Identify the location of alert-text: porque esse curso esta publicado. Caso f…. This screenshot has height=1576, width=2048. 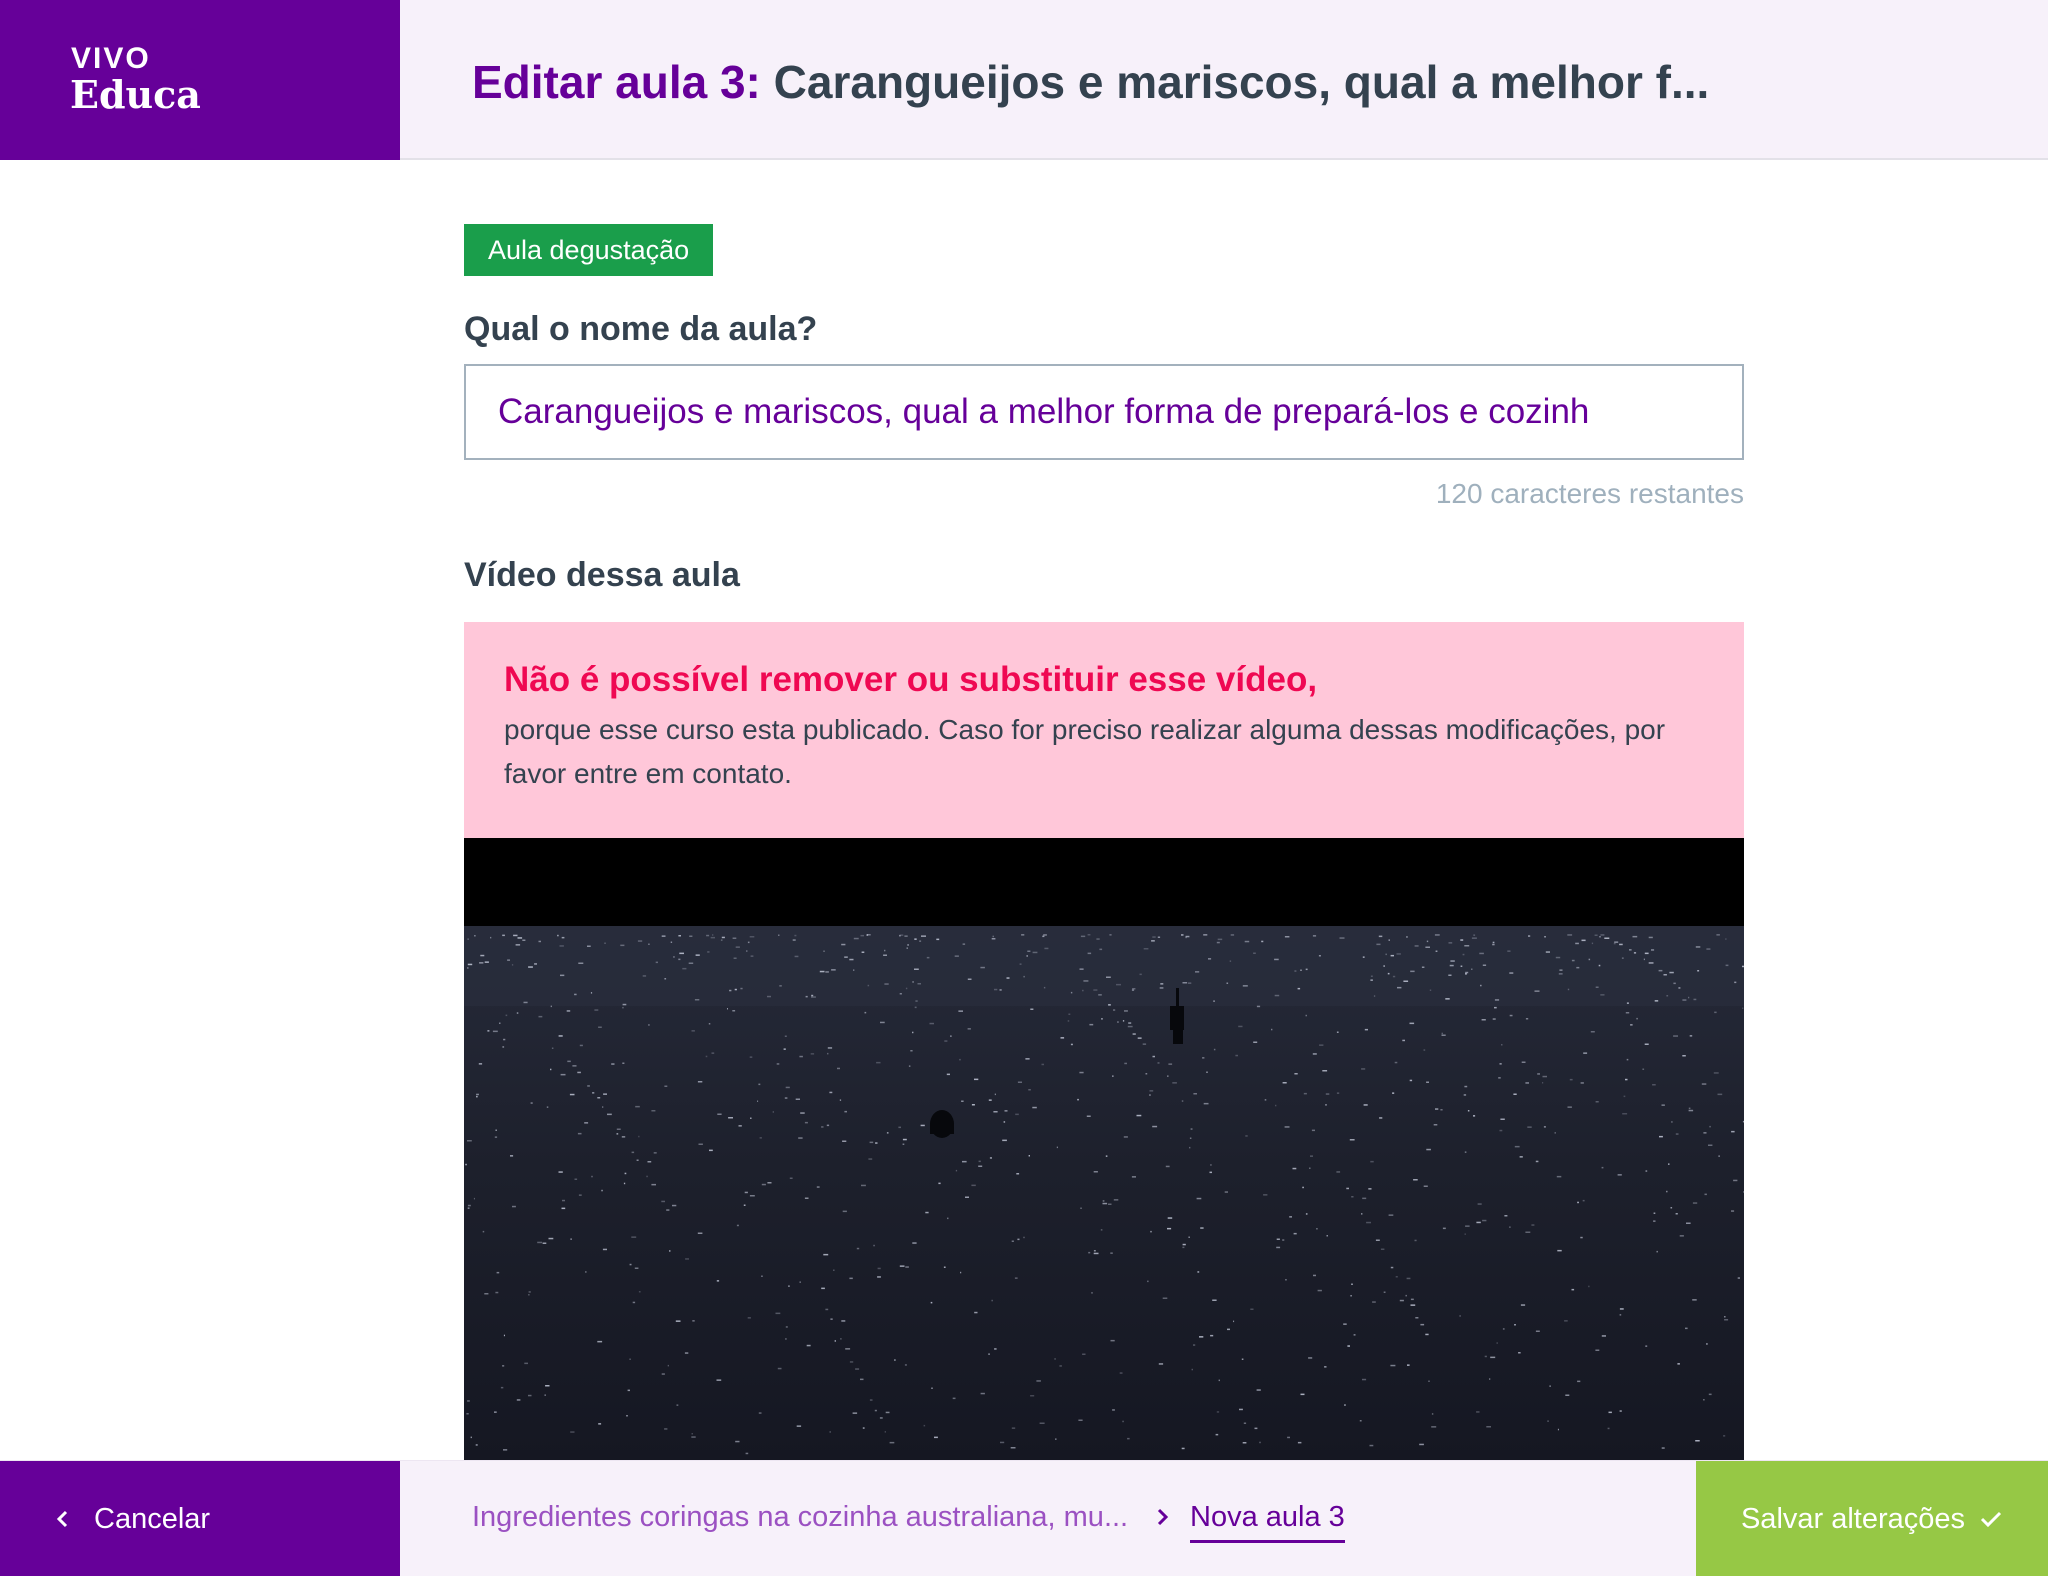
(1085, 751).